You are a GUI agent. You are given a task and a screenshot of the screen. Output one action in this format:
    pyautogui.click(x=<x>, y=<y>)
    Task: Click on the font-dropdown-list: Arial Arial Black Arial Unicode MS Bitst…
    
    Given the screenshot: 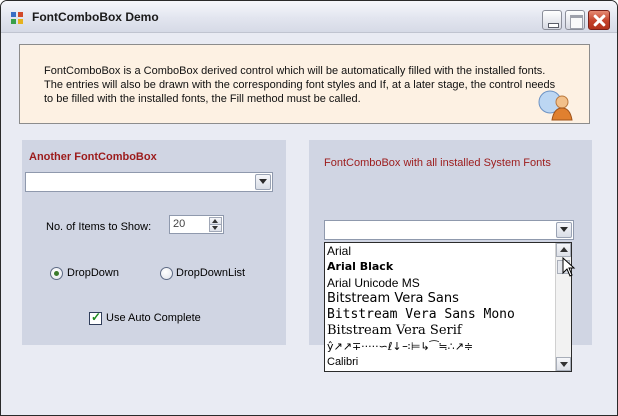 What is the action you would take?
    pyautogui.click(x=448, y=307)
    